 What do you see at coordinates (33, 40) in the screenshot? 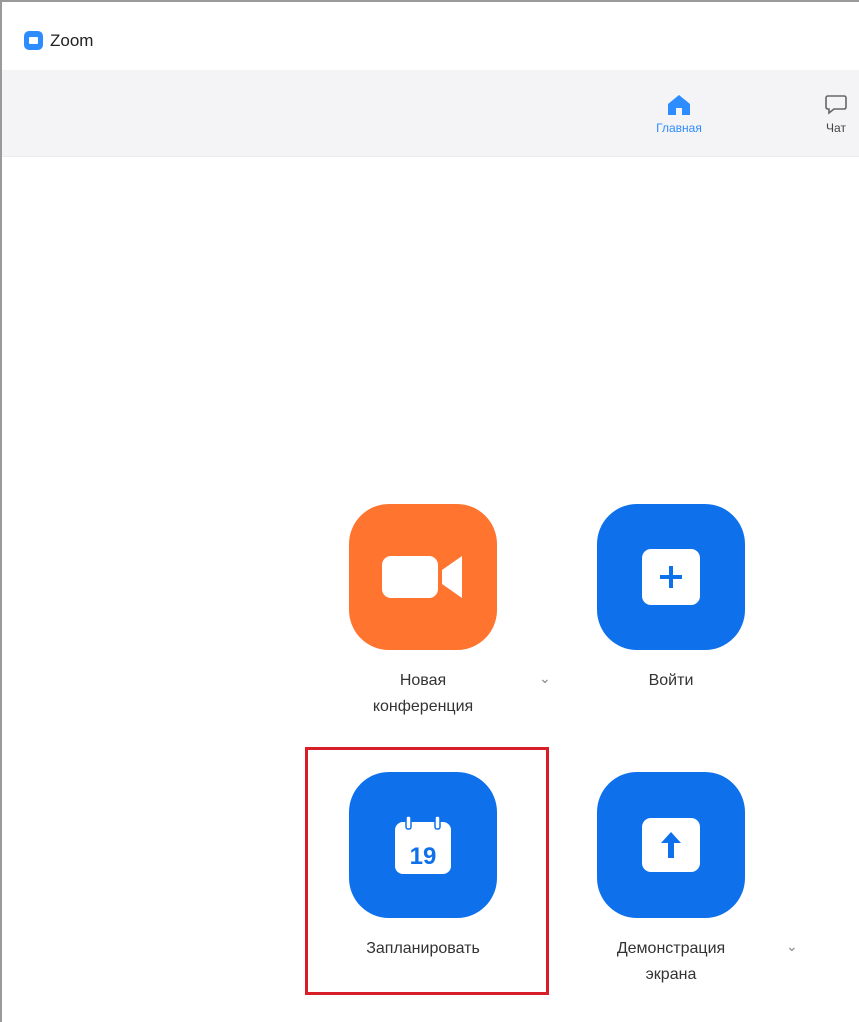
I see `zoom-logo-icon` at bounding box center [33, 40].